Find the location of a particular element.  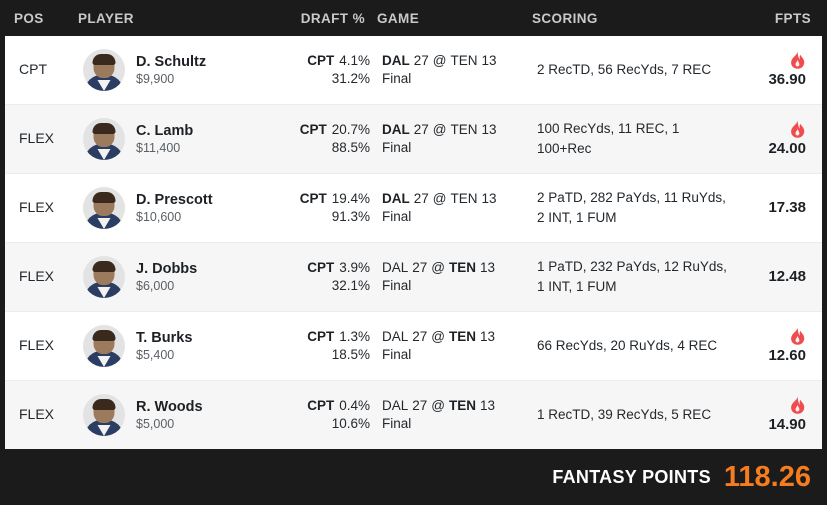

player-salary: $6,000 is located at coordinates (155, 285).